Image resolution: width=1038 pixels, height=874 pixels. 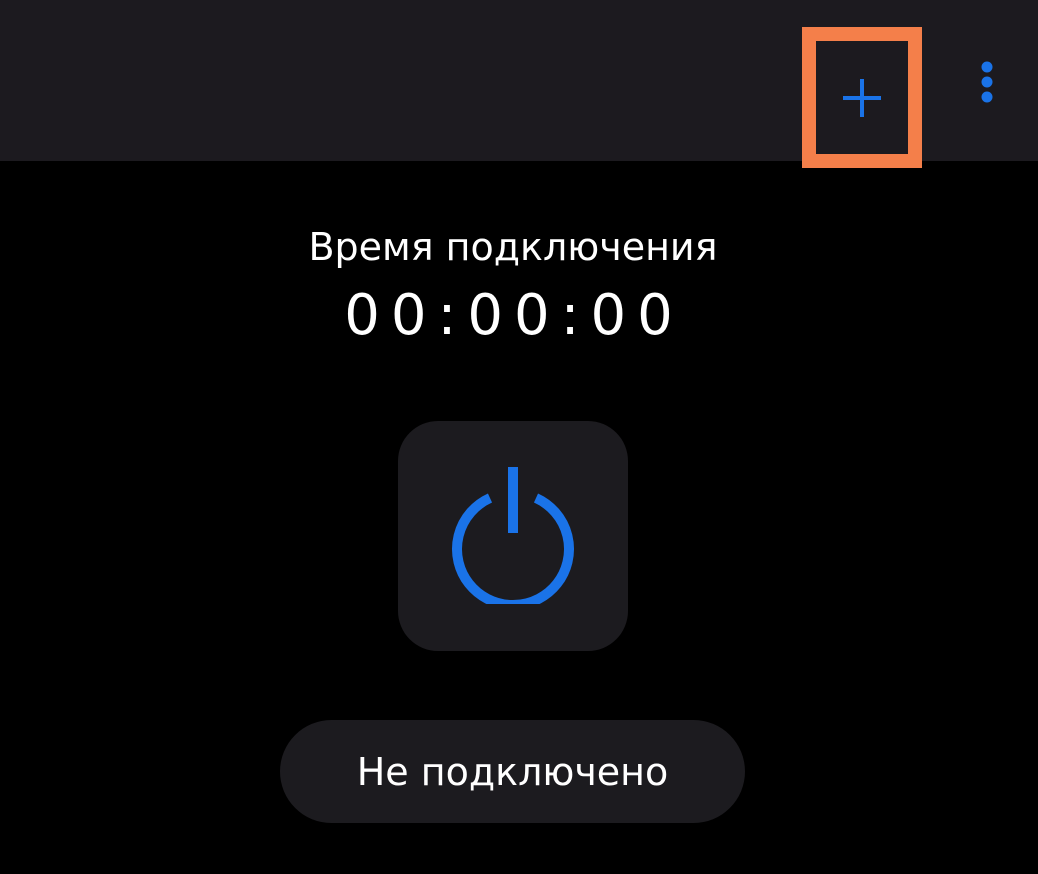 I want to click on add-button, so click(x=862, y=97).